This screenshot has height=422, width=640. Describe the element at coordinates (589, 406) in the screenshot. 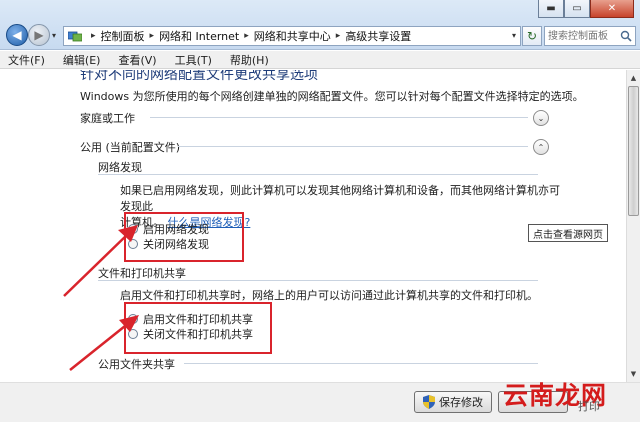

I see `watermark-subtext: 打印` at that location.